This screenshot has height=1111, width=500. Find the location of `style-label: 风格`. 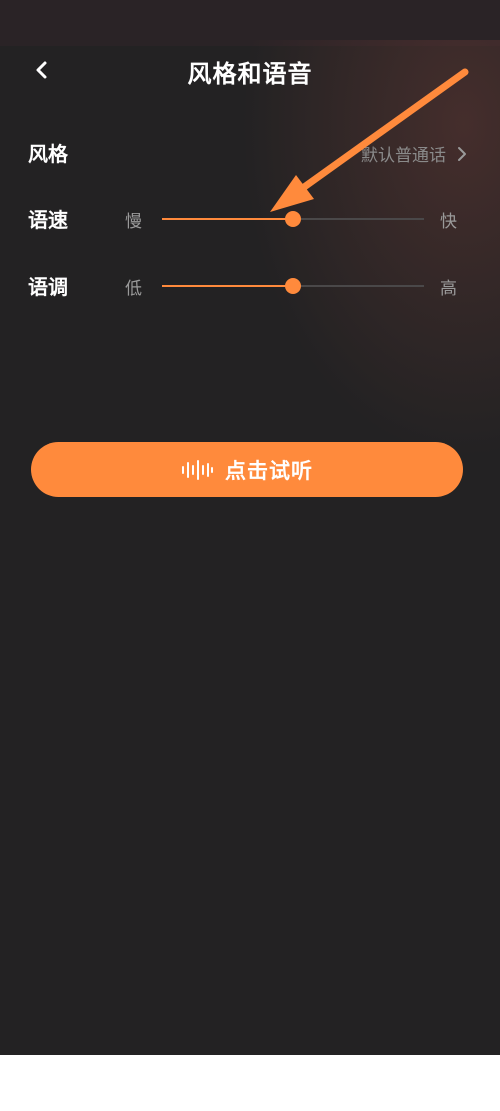

style-label: 风格 is located at coordinates (48, 154).